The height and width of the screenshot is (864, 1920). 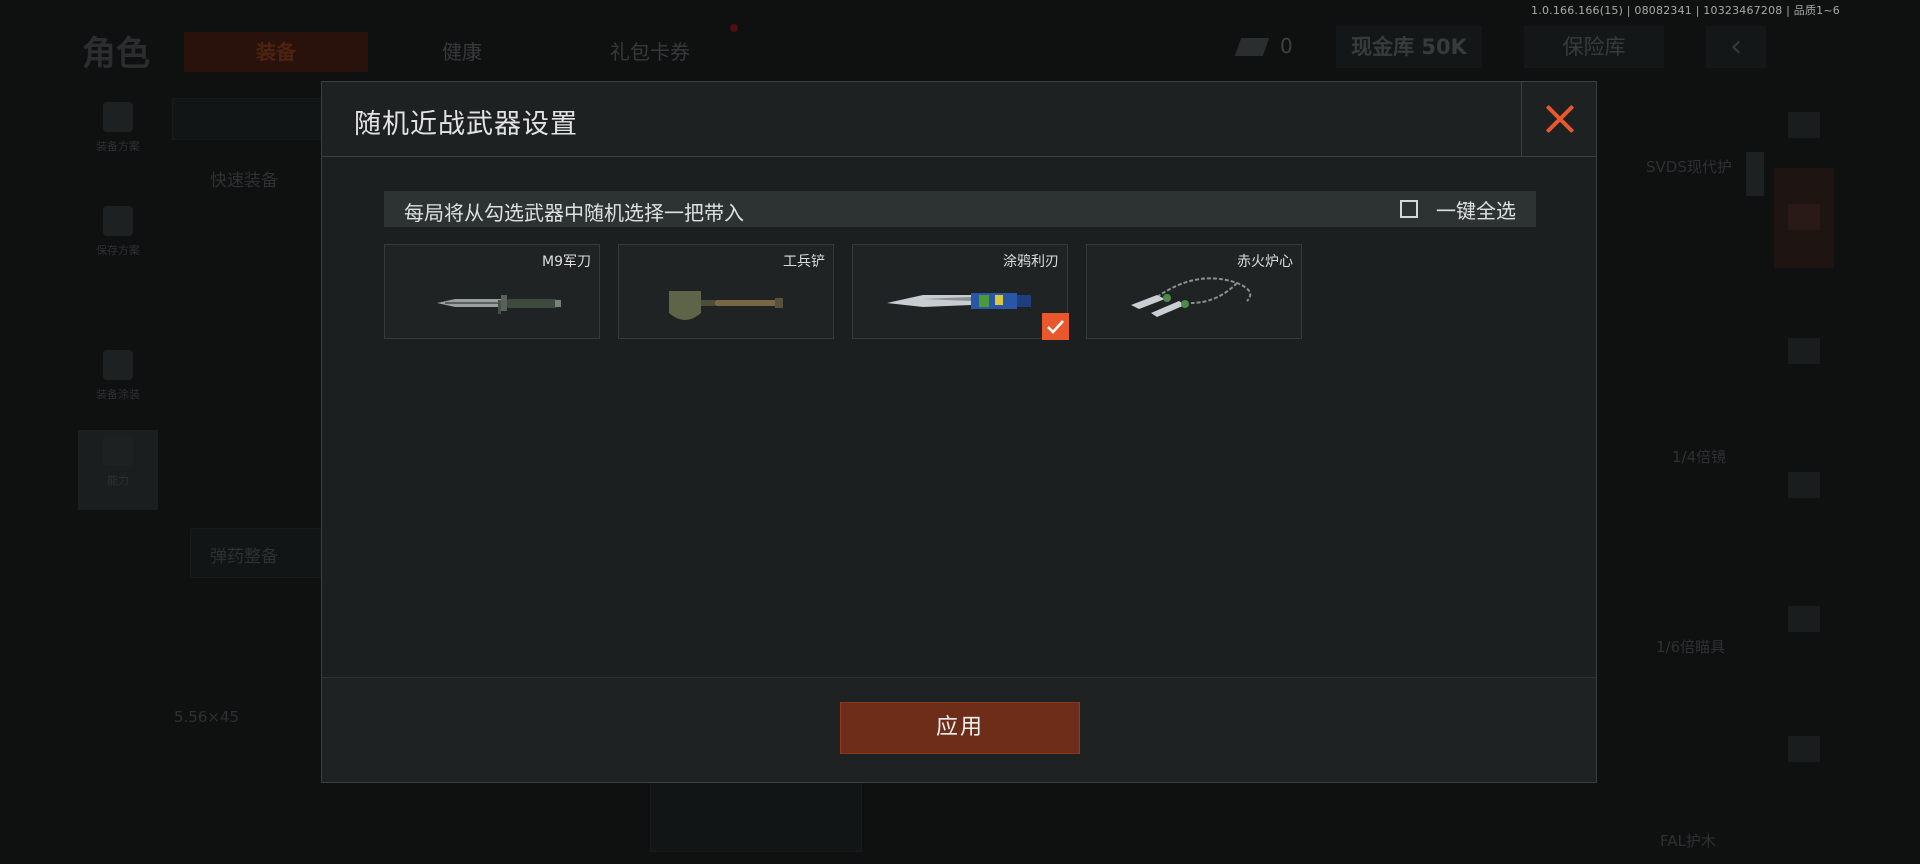 I want to click on checkmark-icon, so click(x=1055, y=327).